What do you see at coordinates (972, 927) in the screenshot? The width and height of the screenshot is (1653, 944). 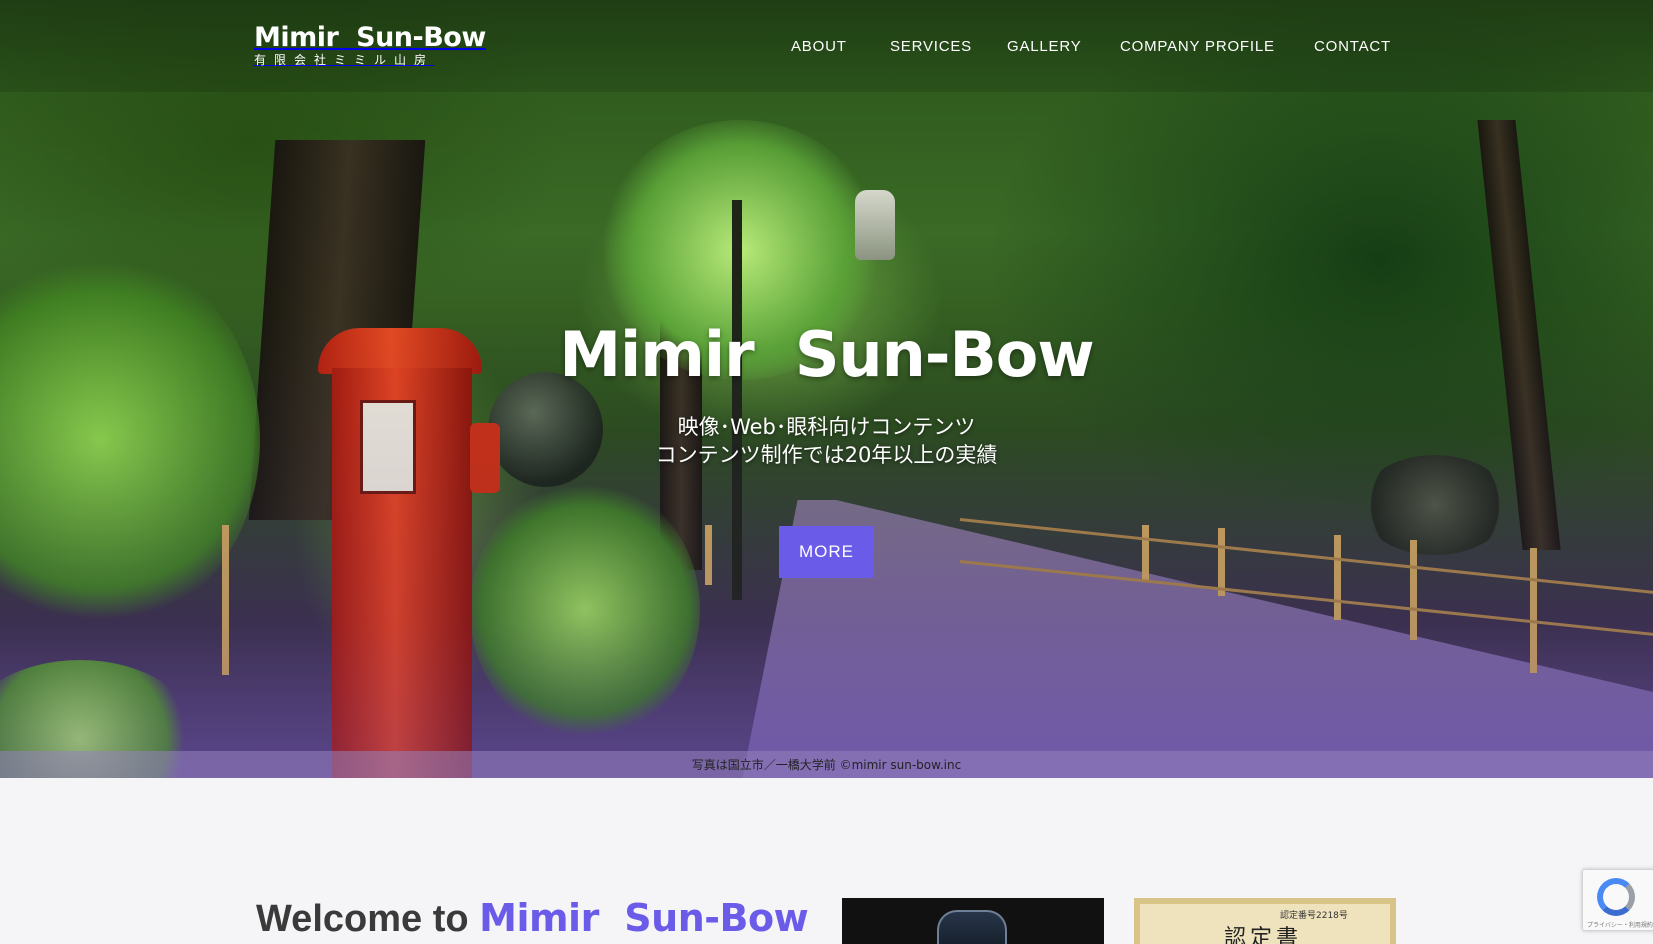 I see `device-image` at bounding box center [972, 927].